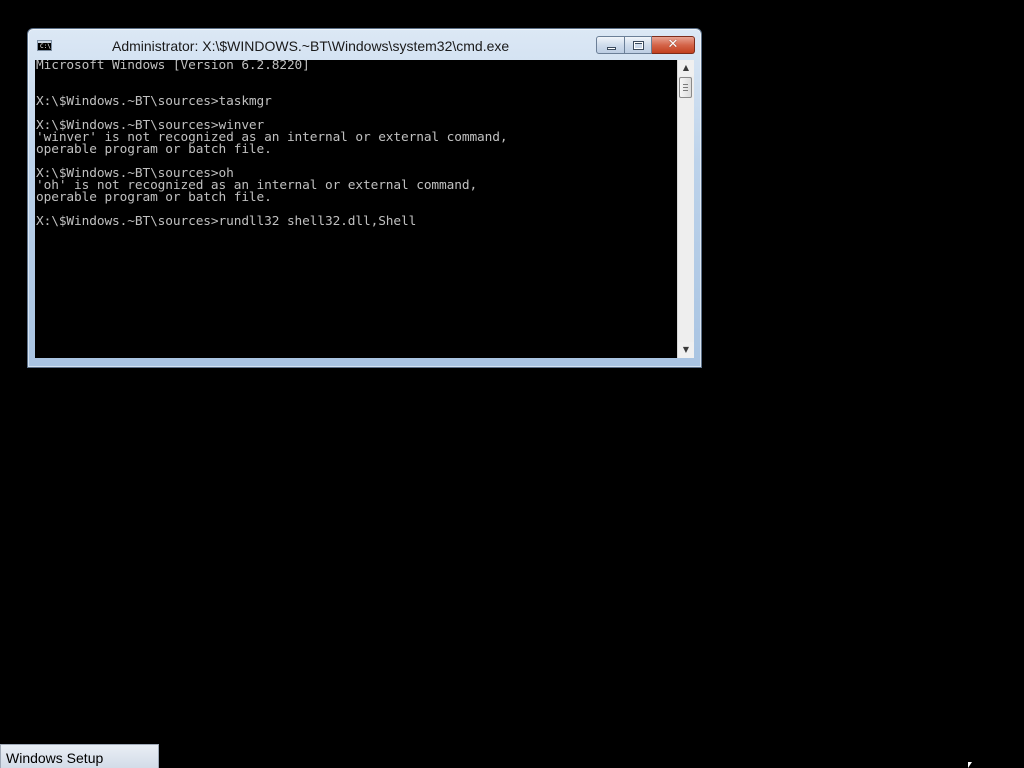 The height and width of the screenshot is (768, 1024). I want to click on close-icon: ✕, so click(673, 44).